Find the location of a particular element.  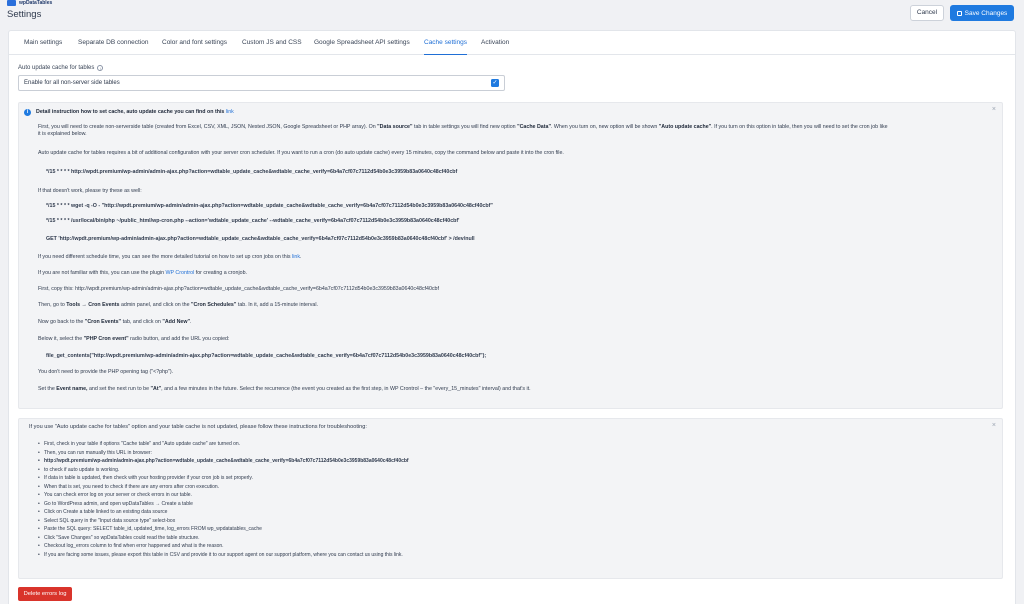

help-icon: i is located at coordinates (100, 68).